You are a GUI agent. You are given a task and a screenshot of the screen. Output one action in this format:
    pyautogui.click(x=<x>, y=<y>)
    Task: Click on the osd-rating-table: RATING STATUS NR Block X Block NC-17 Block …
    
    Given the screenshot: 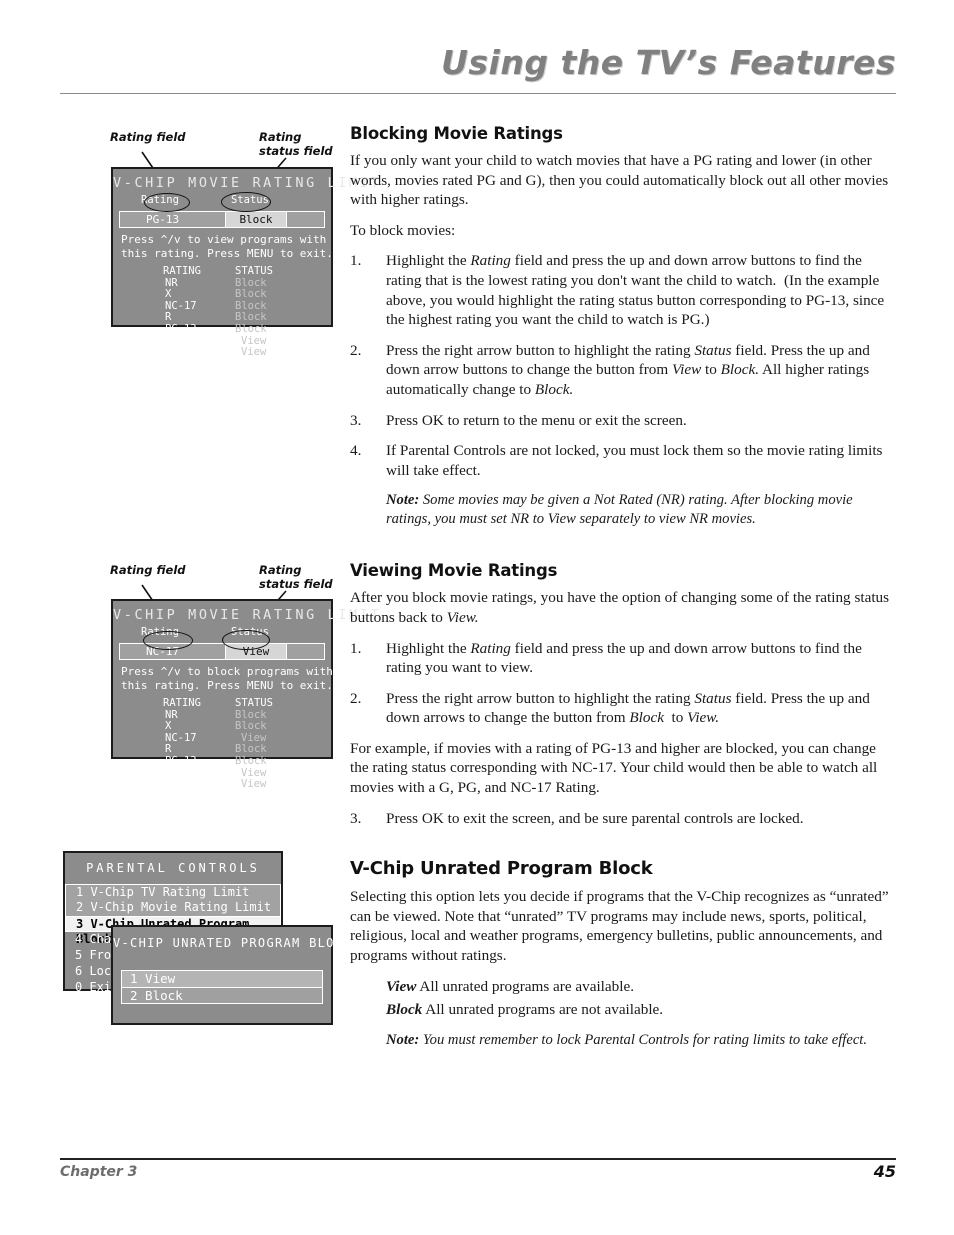 What is the action you would take?
    pyautogui.click(x=222, y=312)
    